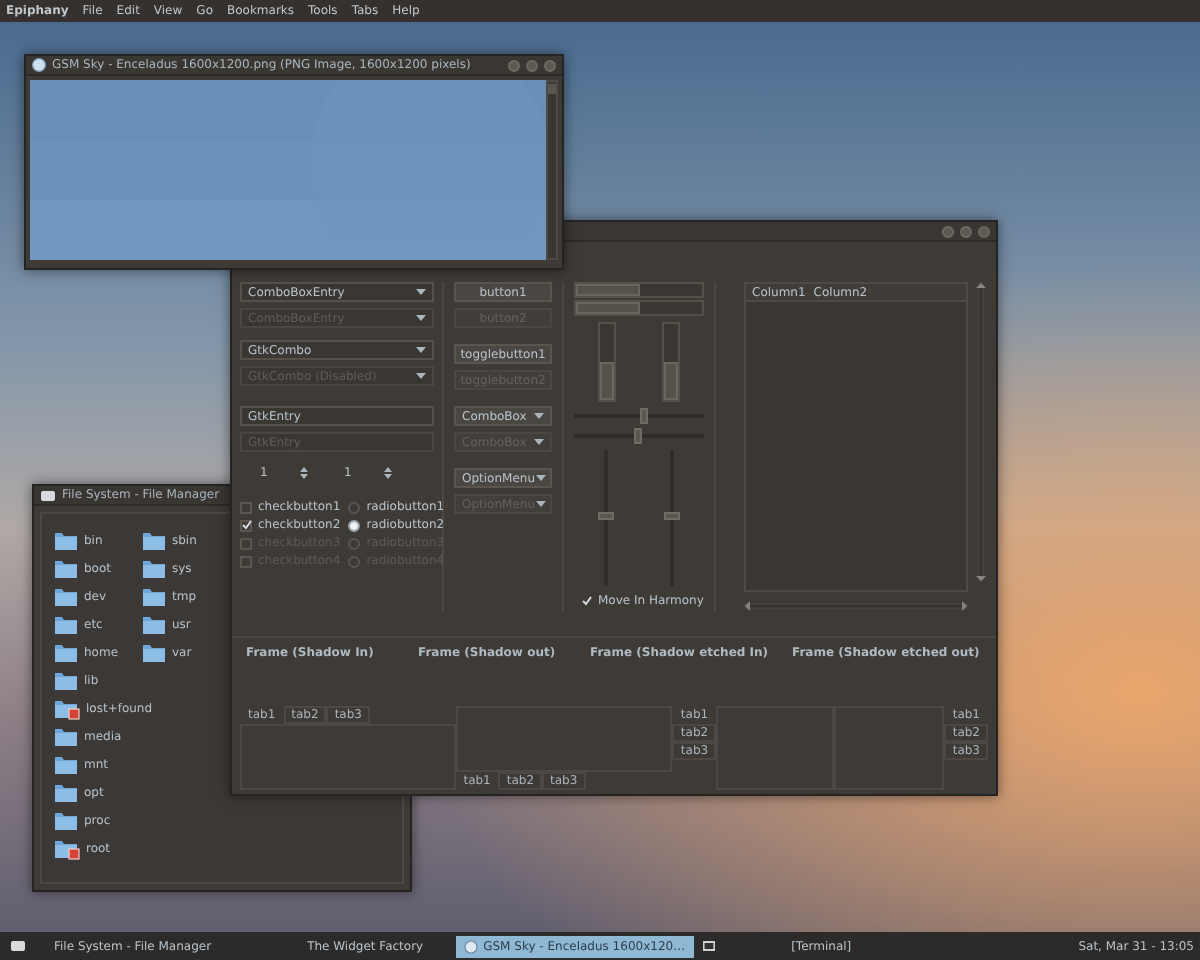 Image resolution: width=1200 pixels, height=960 pixels. What do you see at coordinates (354, 525) in the screenshot?
I see `radio-dot-icon` at bounding box center [354, 525].